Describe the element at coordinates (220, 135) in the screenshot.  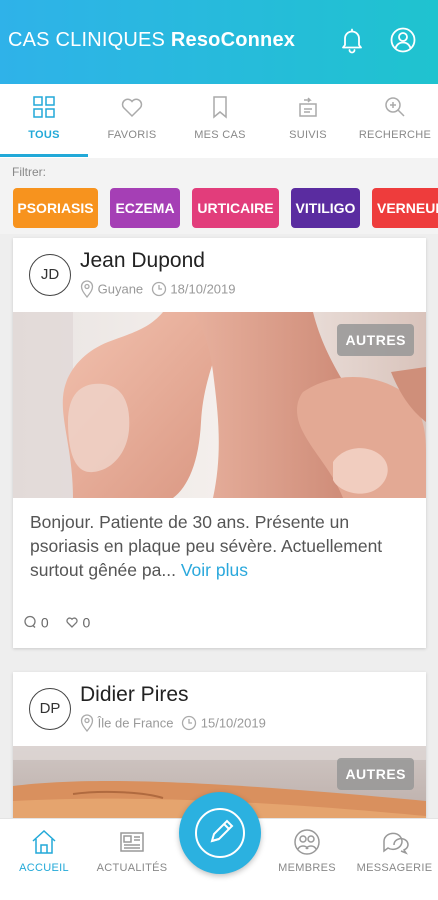
I see `tab-label: MES CAS` at that location.